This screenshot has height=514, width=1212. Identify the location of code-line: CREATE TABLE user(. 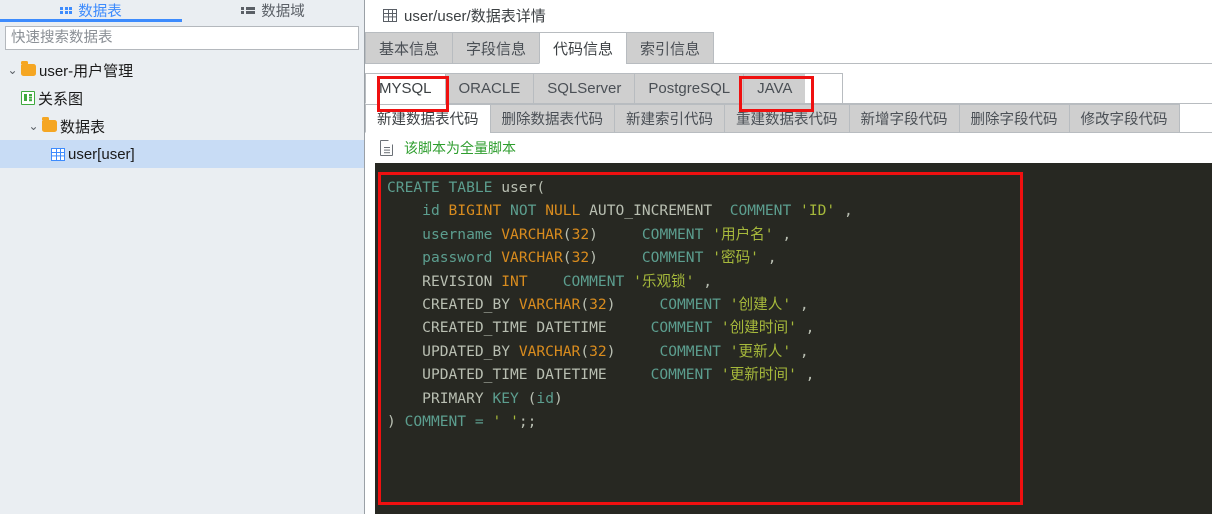
(799, 187).